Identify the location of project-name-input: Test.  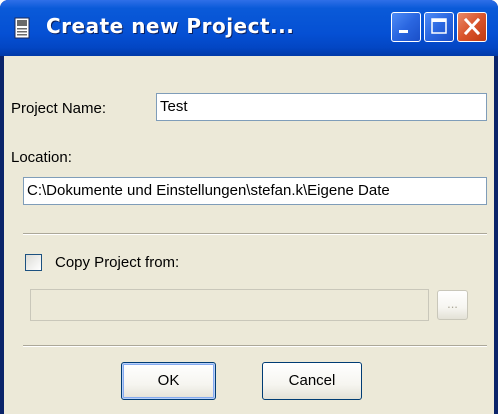
(321, 107).